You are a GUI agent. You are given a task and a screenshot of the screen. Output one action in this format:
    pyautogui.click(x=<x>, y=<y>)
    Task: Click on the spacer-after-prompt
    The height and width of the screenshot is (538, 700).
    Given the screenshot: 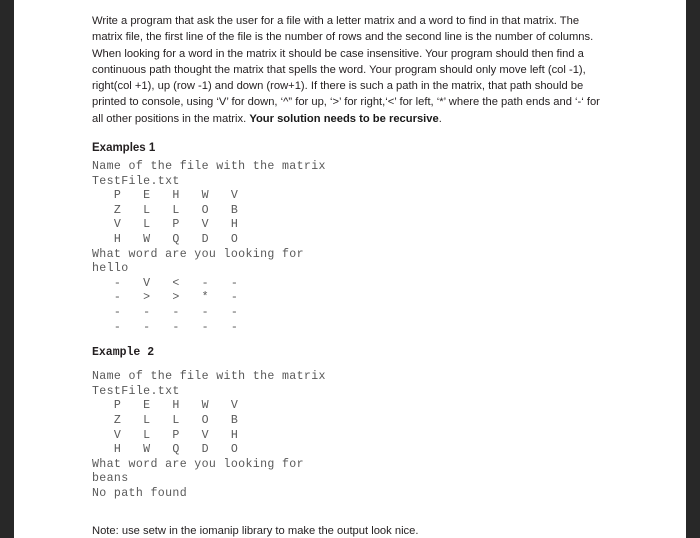 What is the action you would take?
    pyautogui.click(x=351, y=134)
    